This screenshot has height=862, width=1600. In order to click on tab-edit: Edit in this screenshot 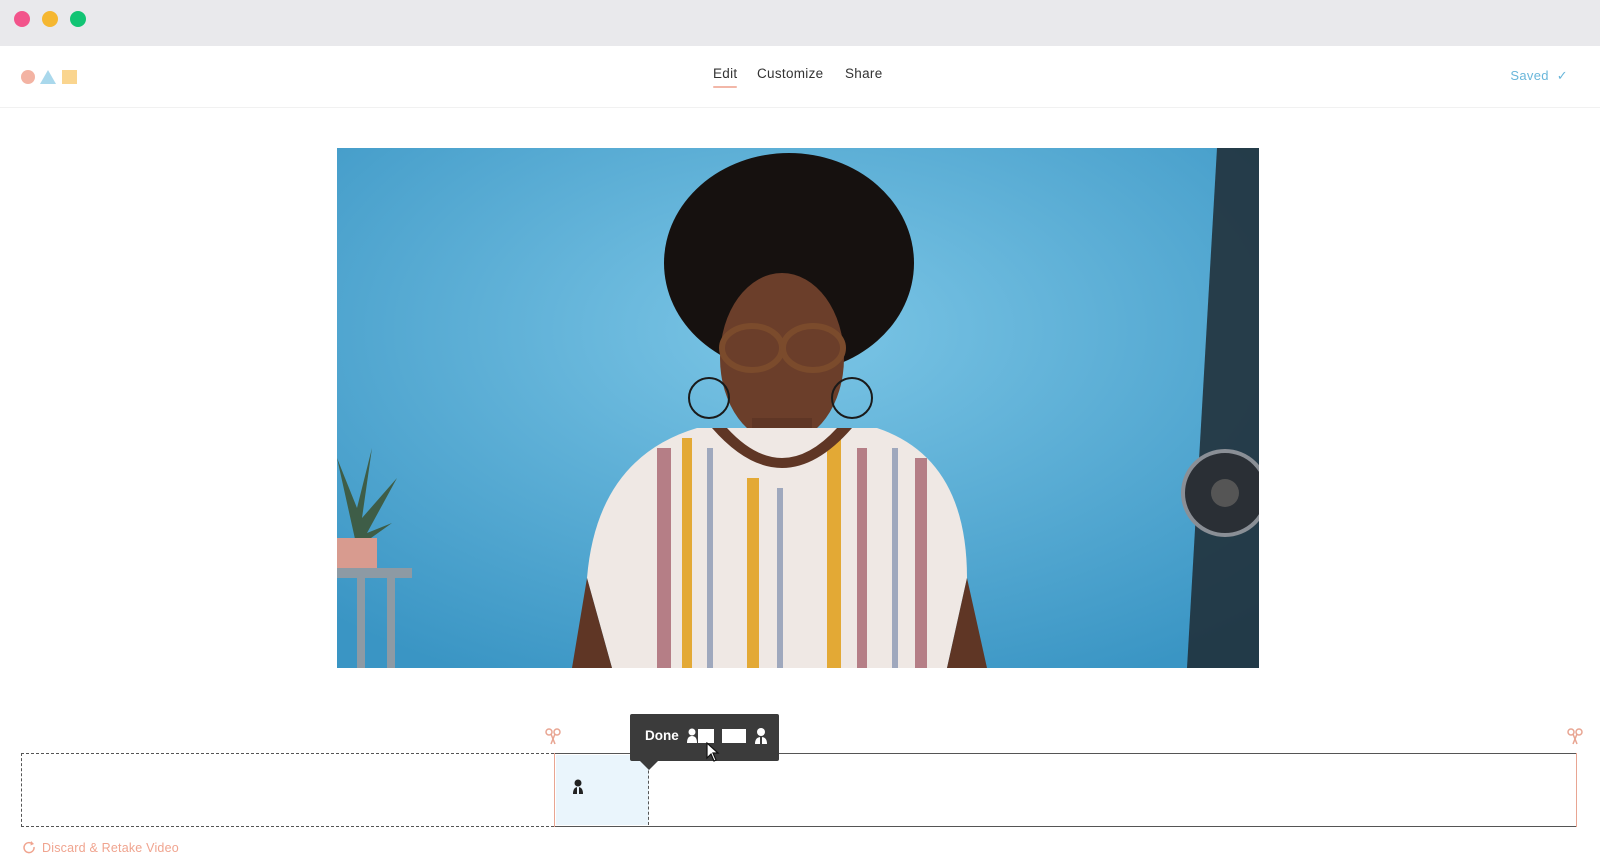, I will do `click(725, 77)`.